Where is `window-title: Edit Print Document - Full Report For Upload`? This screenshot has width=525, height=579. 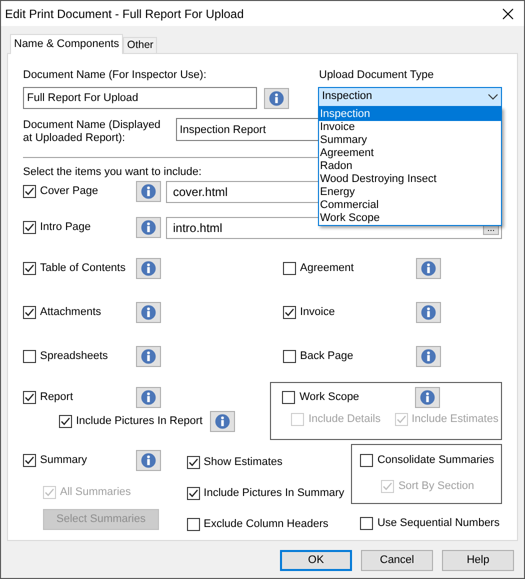
window-title: Edit Print Document - Full Report For Upload is located at coordinates (124, 14).